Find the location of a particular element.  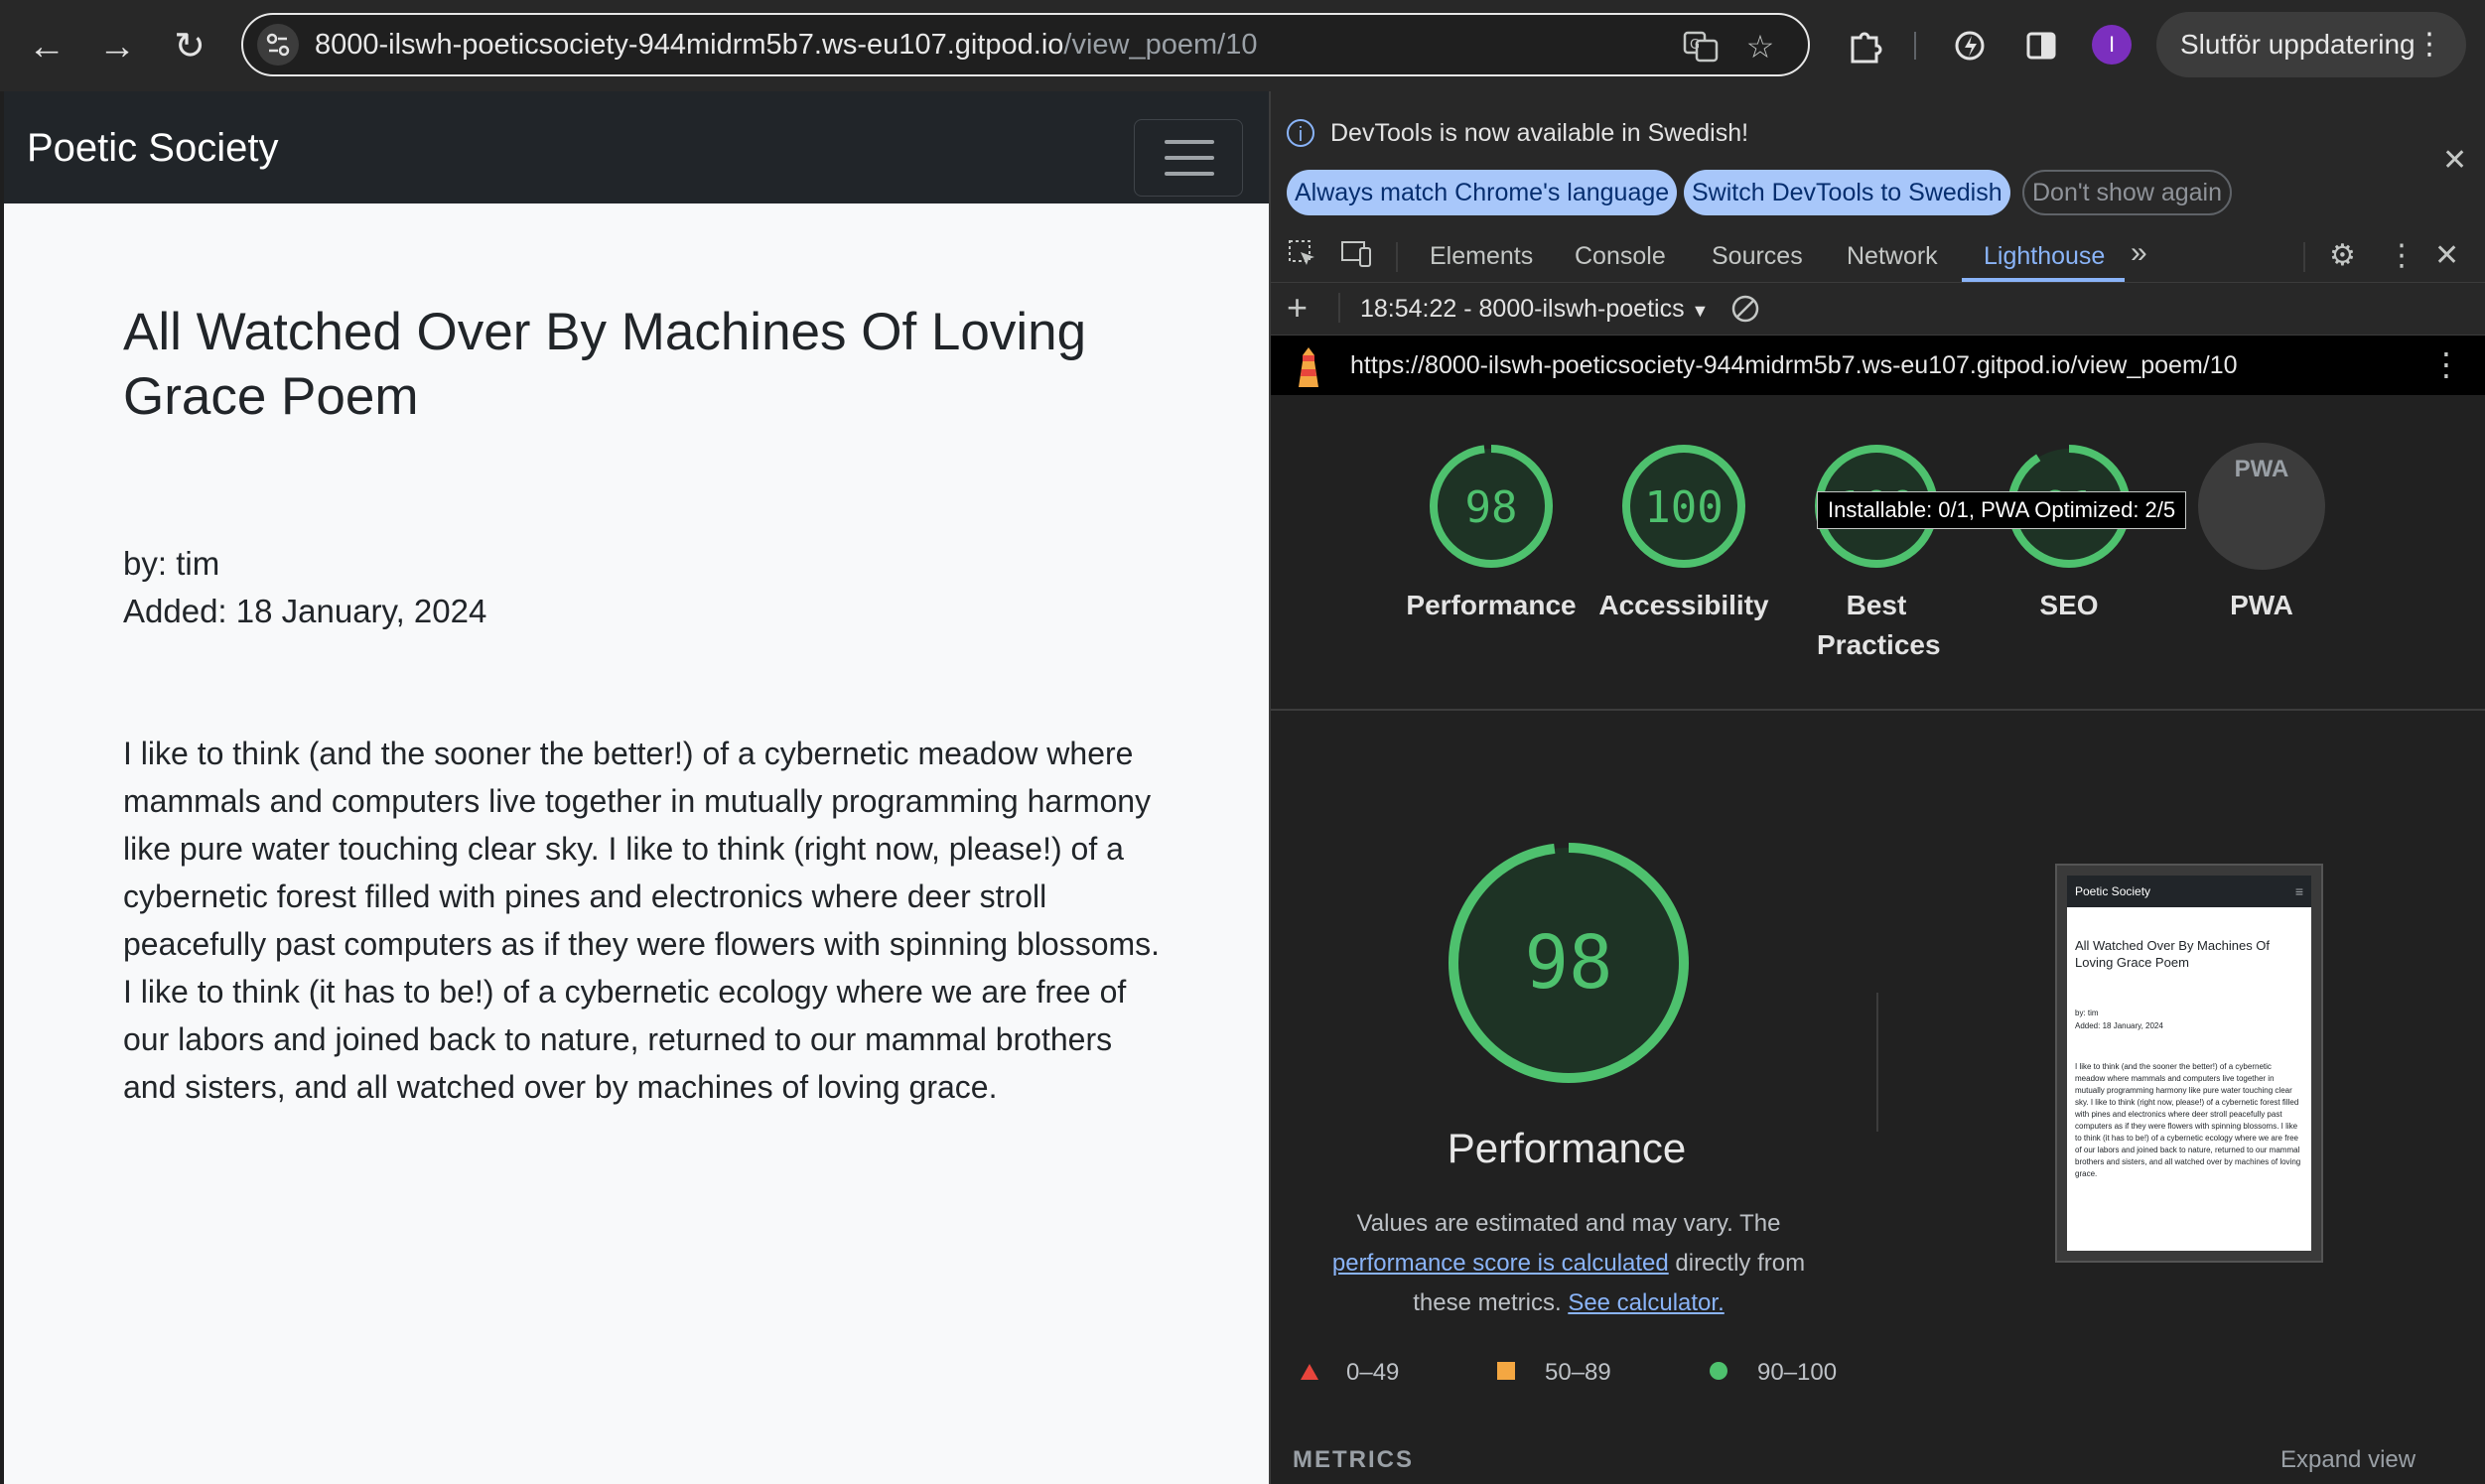

poem-date: Added: 18 January, 2024 is located at coordinates (305, 611).